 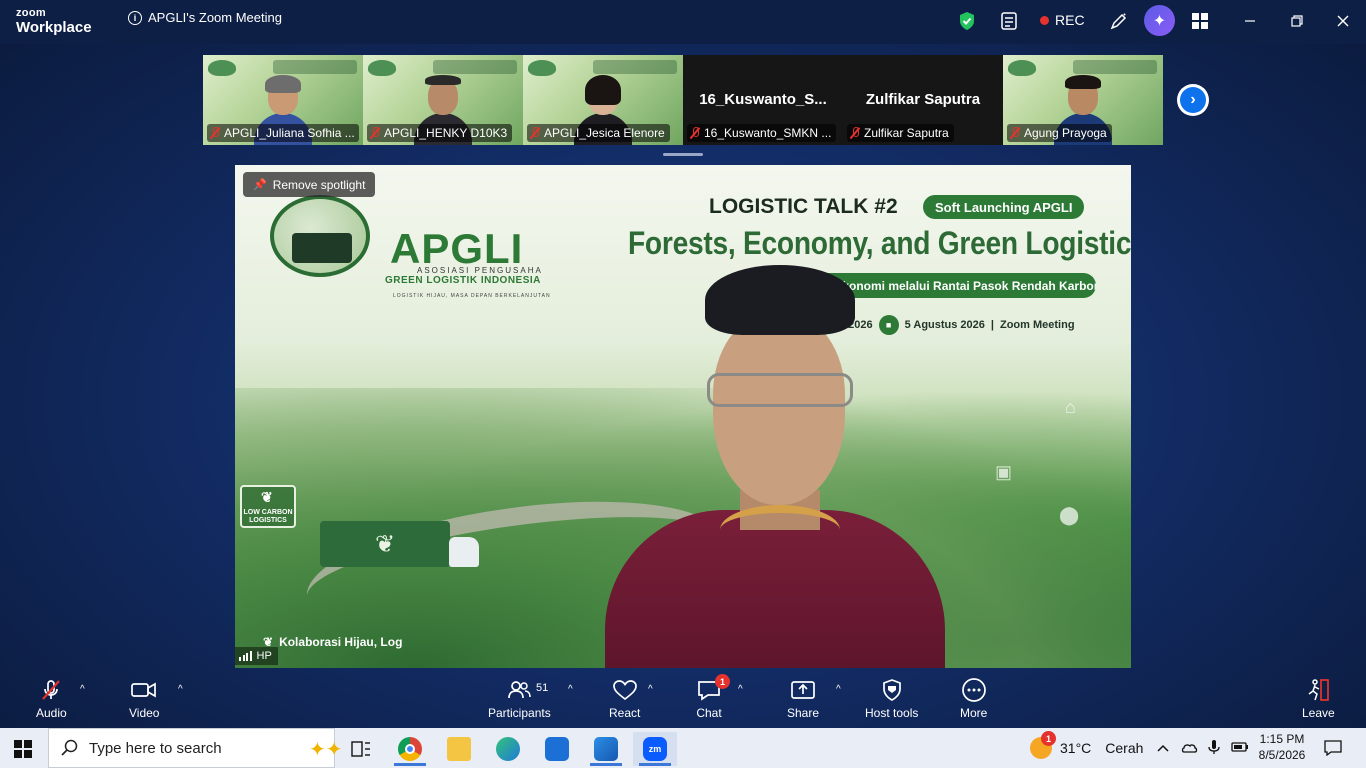 I want to click on onedrive-icon, so click(x=1189, y=748).